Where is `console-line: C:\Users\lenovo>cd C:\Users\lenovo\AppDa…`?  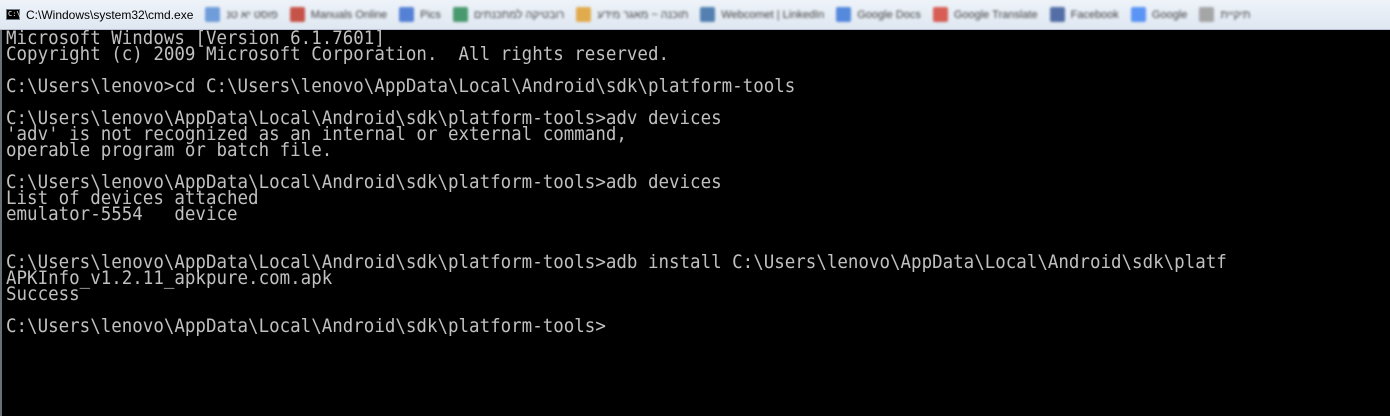
console-line: C:\Users\lenovo>cd C:\Users\lenovo\AppDa… is located at coordinates (401, 86).